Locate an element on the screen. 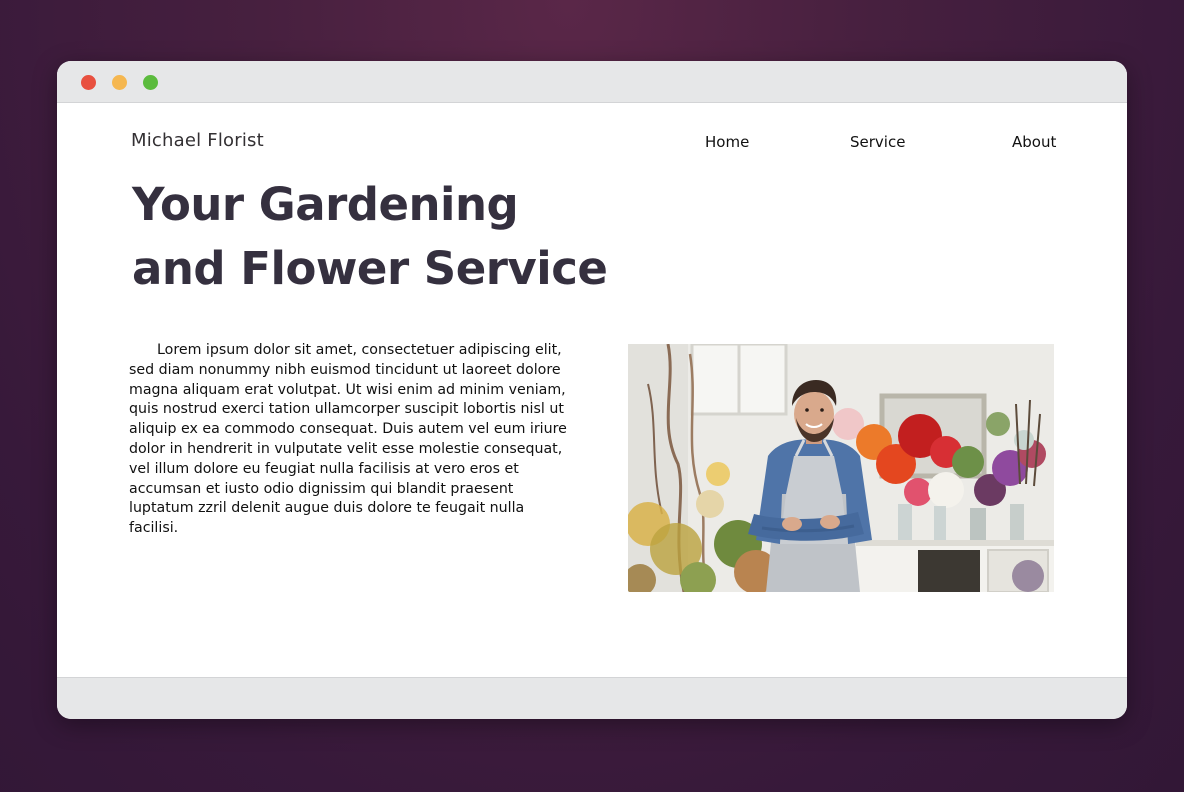  hero-title: Your Gardening and Flower Service is located at coordinates (392, 237).